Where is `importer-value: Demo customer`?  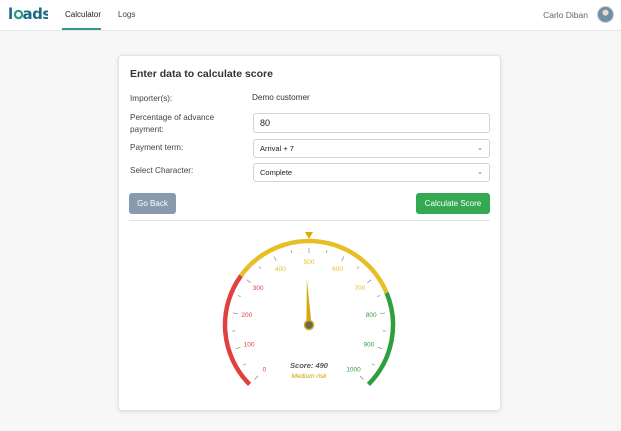 importer-value: Demo customer is located at coordinates (281, 97).